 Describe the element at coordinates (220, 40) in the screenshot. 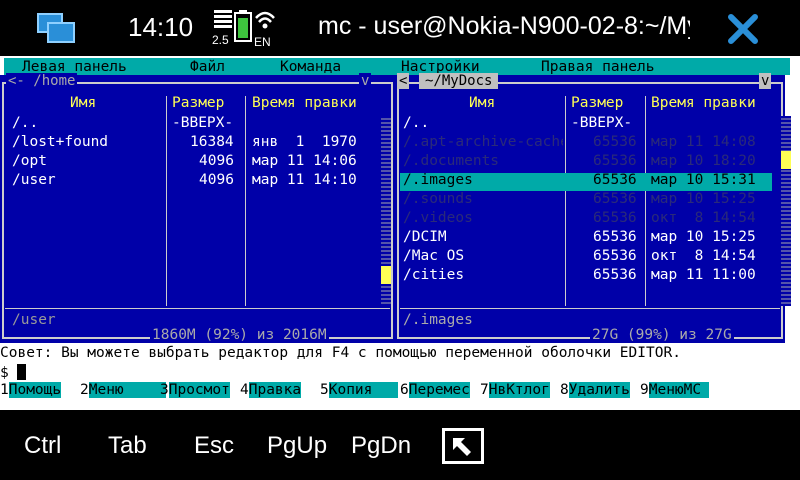

I see `svg-text: 2.5` at that location.